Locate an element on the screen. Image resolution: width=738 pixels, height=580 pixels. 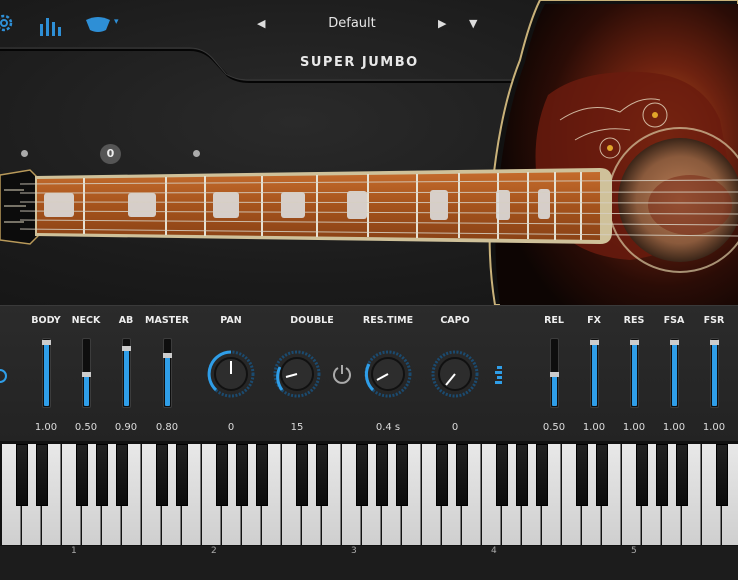
knob-label-restime: RES.TIME is located at coordinates (388, 320).